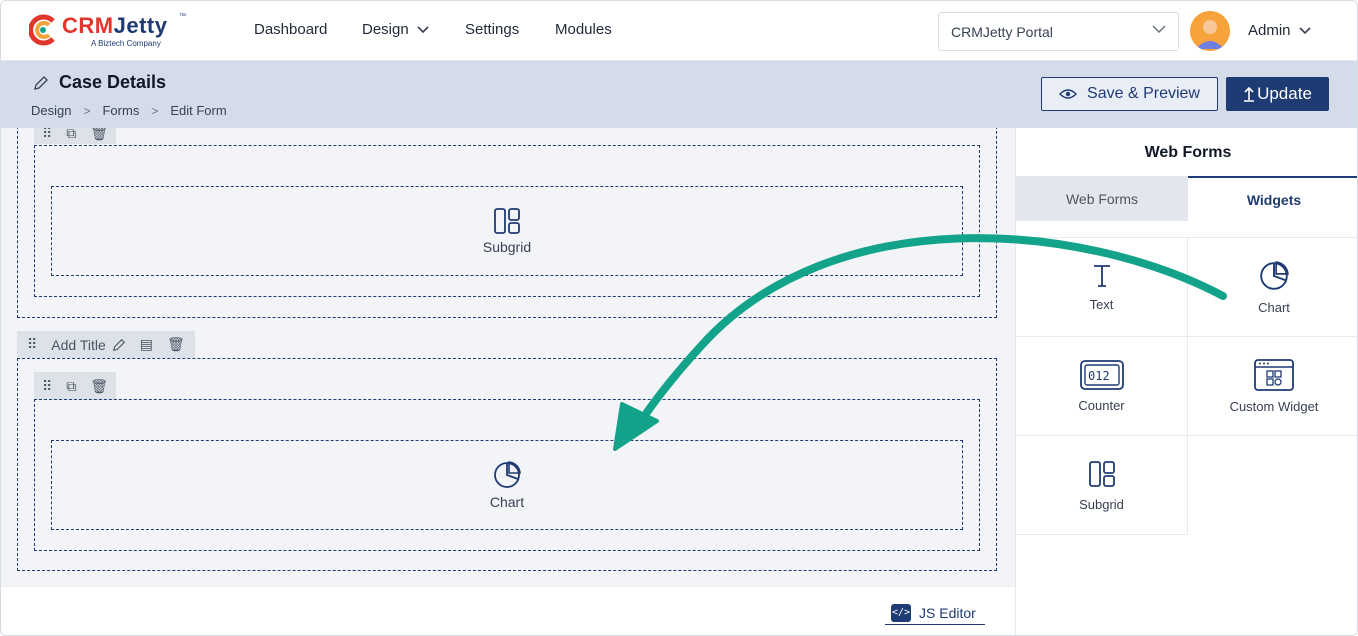  What do you see at coordinates (1188, 152) in the screenshot?
I see `panel-title: Web Forms` at bounding box center [1188, 152].